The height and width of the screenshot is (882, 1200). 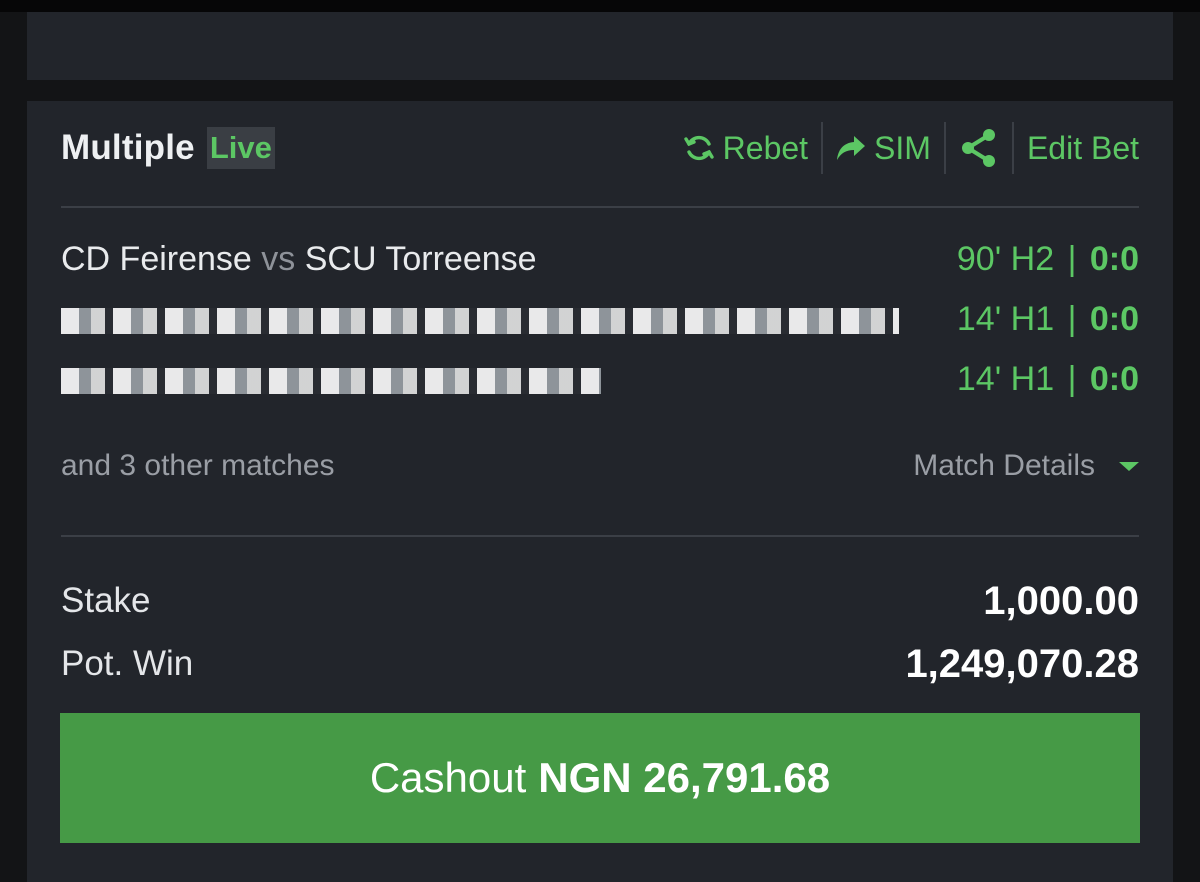 I want to click on match-time: 90' H2, so click(x=1005, y=258).